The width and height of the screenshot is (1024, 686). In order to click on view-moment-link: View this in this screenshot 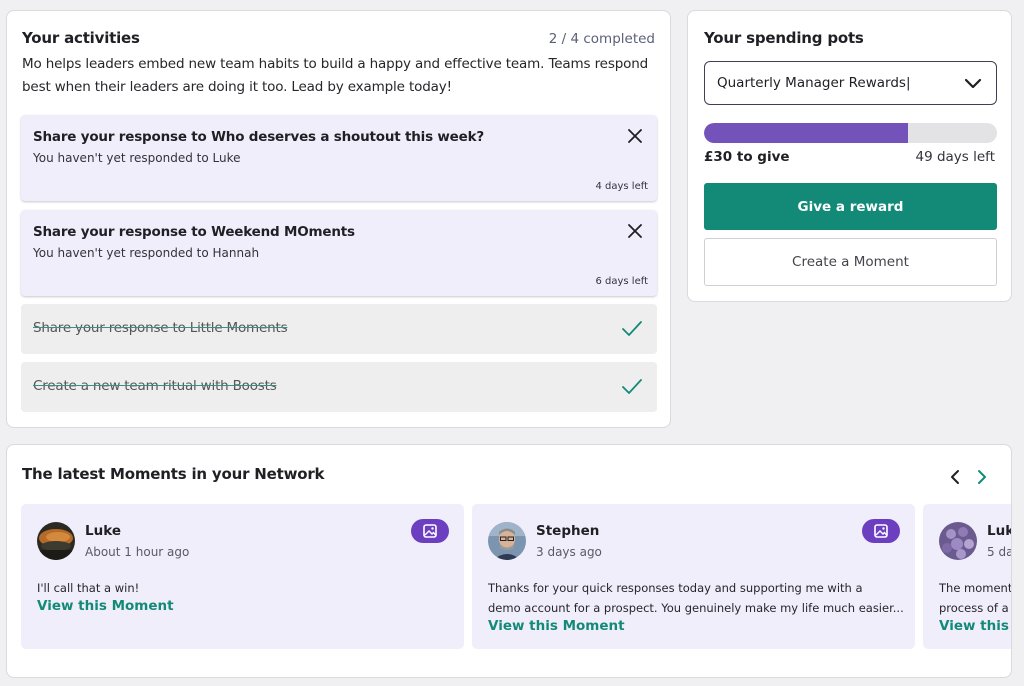, I will do `click(974, 626)`.